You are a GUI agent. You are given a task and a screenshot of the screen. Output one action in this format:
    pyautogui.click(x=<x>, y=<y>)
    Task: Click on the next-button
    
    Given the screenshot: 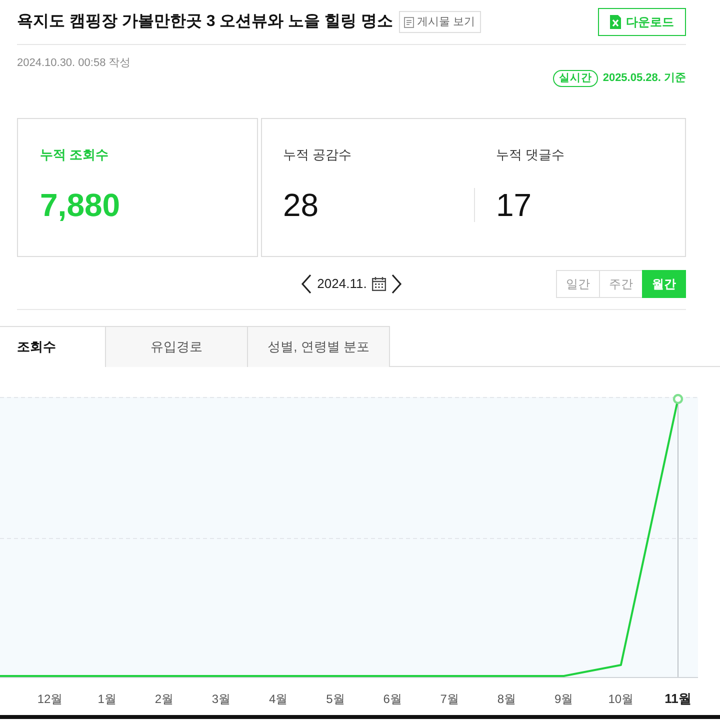 What is the action you would take?
    pyautogui.click(x=396, y=284)
    